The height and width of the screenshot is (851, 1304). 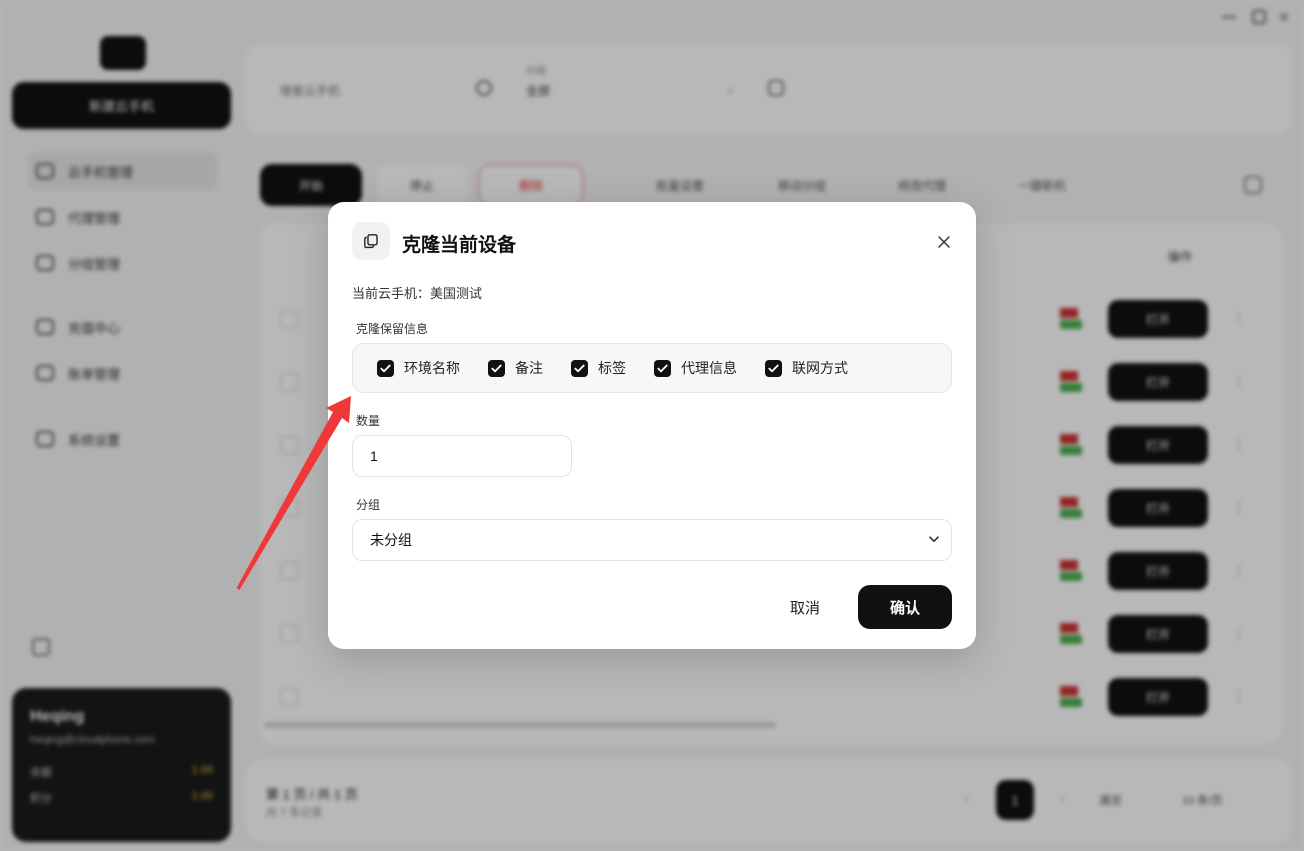 I want to click on current-phone: 当前云手机： 美国测试, so click(x=417, y=292).